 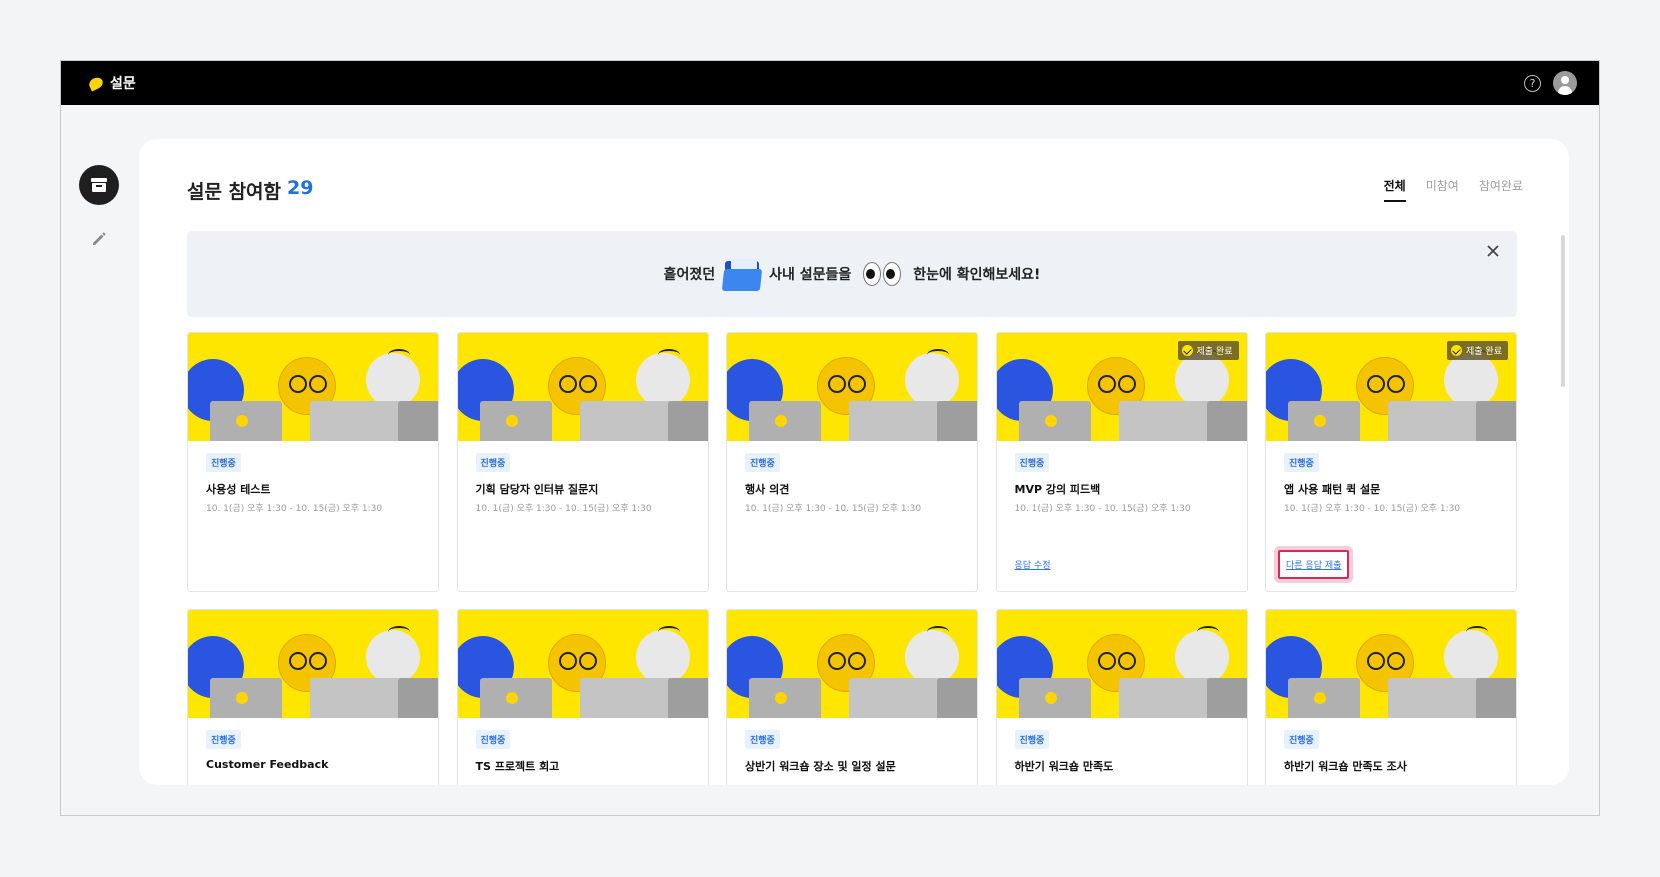 I want to click on submit-another-response-link: 다른 응답 제출, so click(x=1314, y=564).